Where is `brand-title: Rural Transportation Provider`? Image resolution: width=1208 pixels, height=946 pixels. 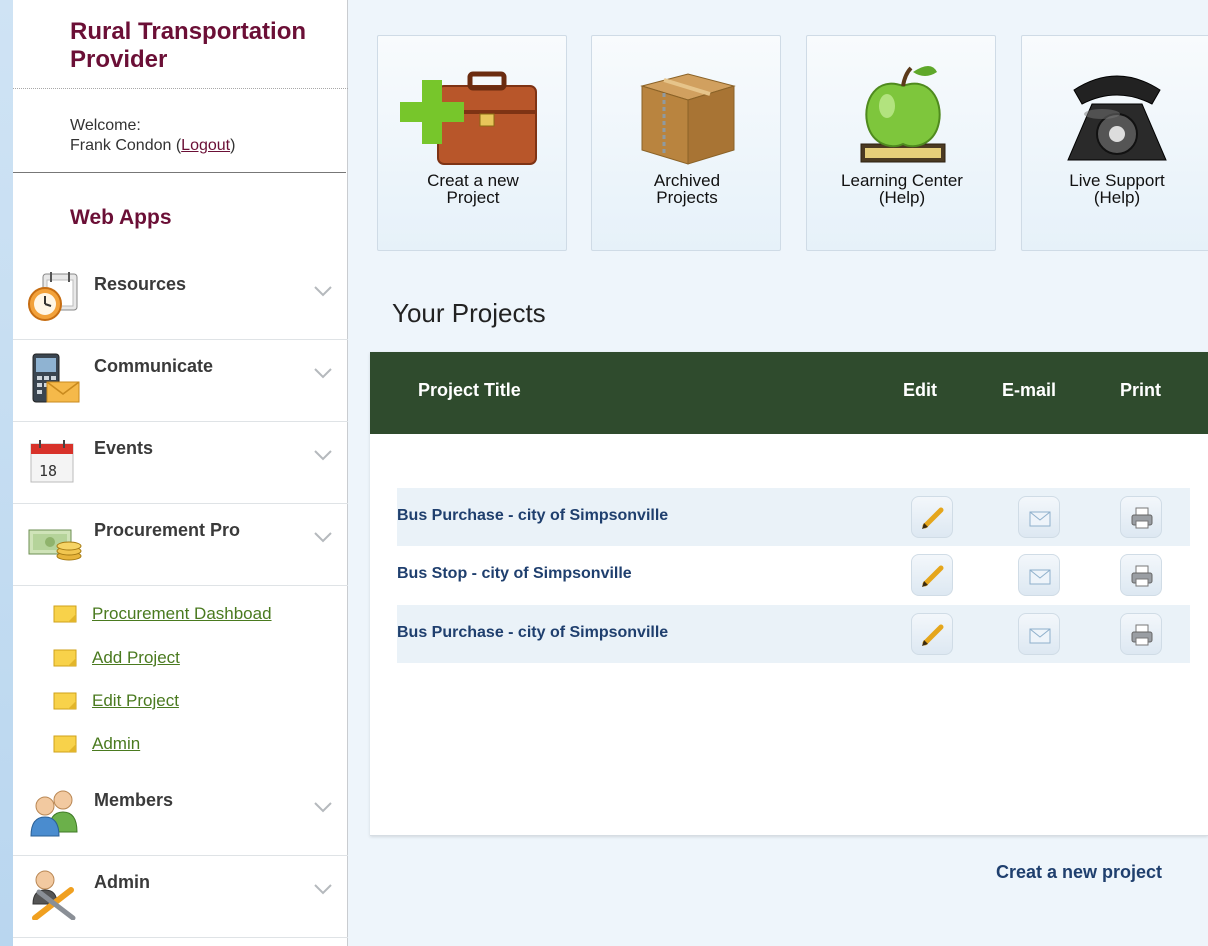 brand-title: Rural Transportation Provider is located at coordinates (188, 45).